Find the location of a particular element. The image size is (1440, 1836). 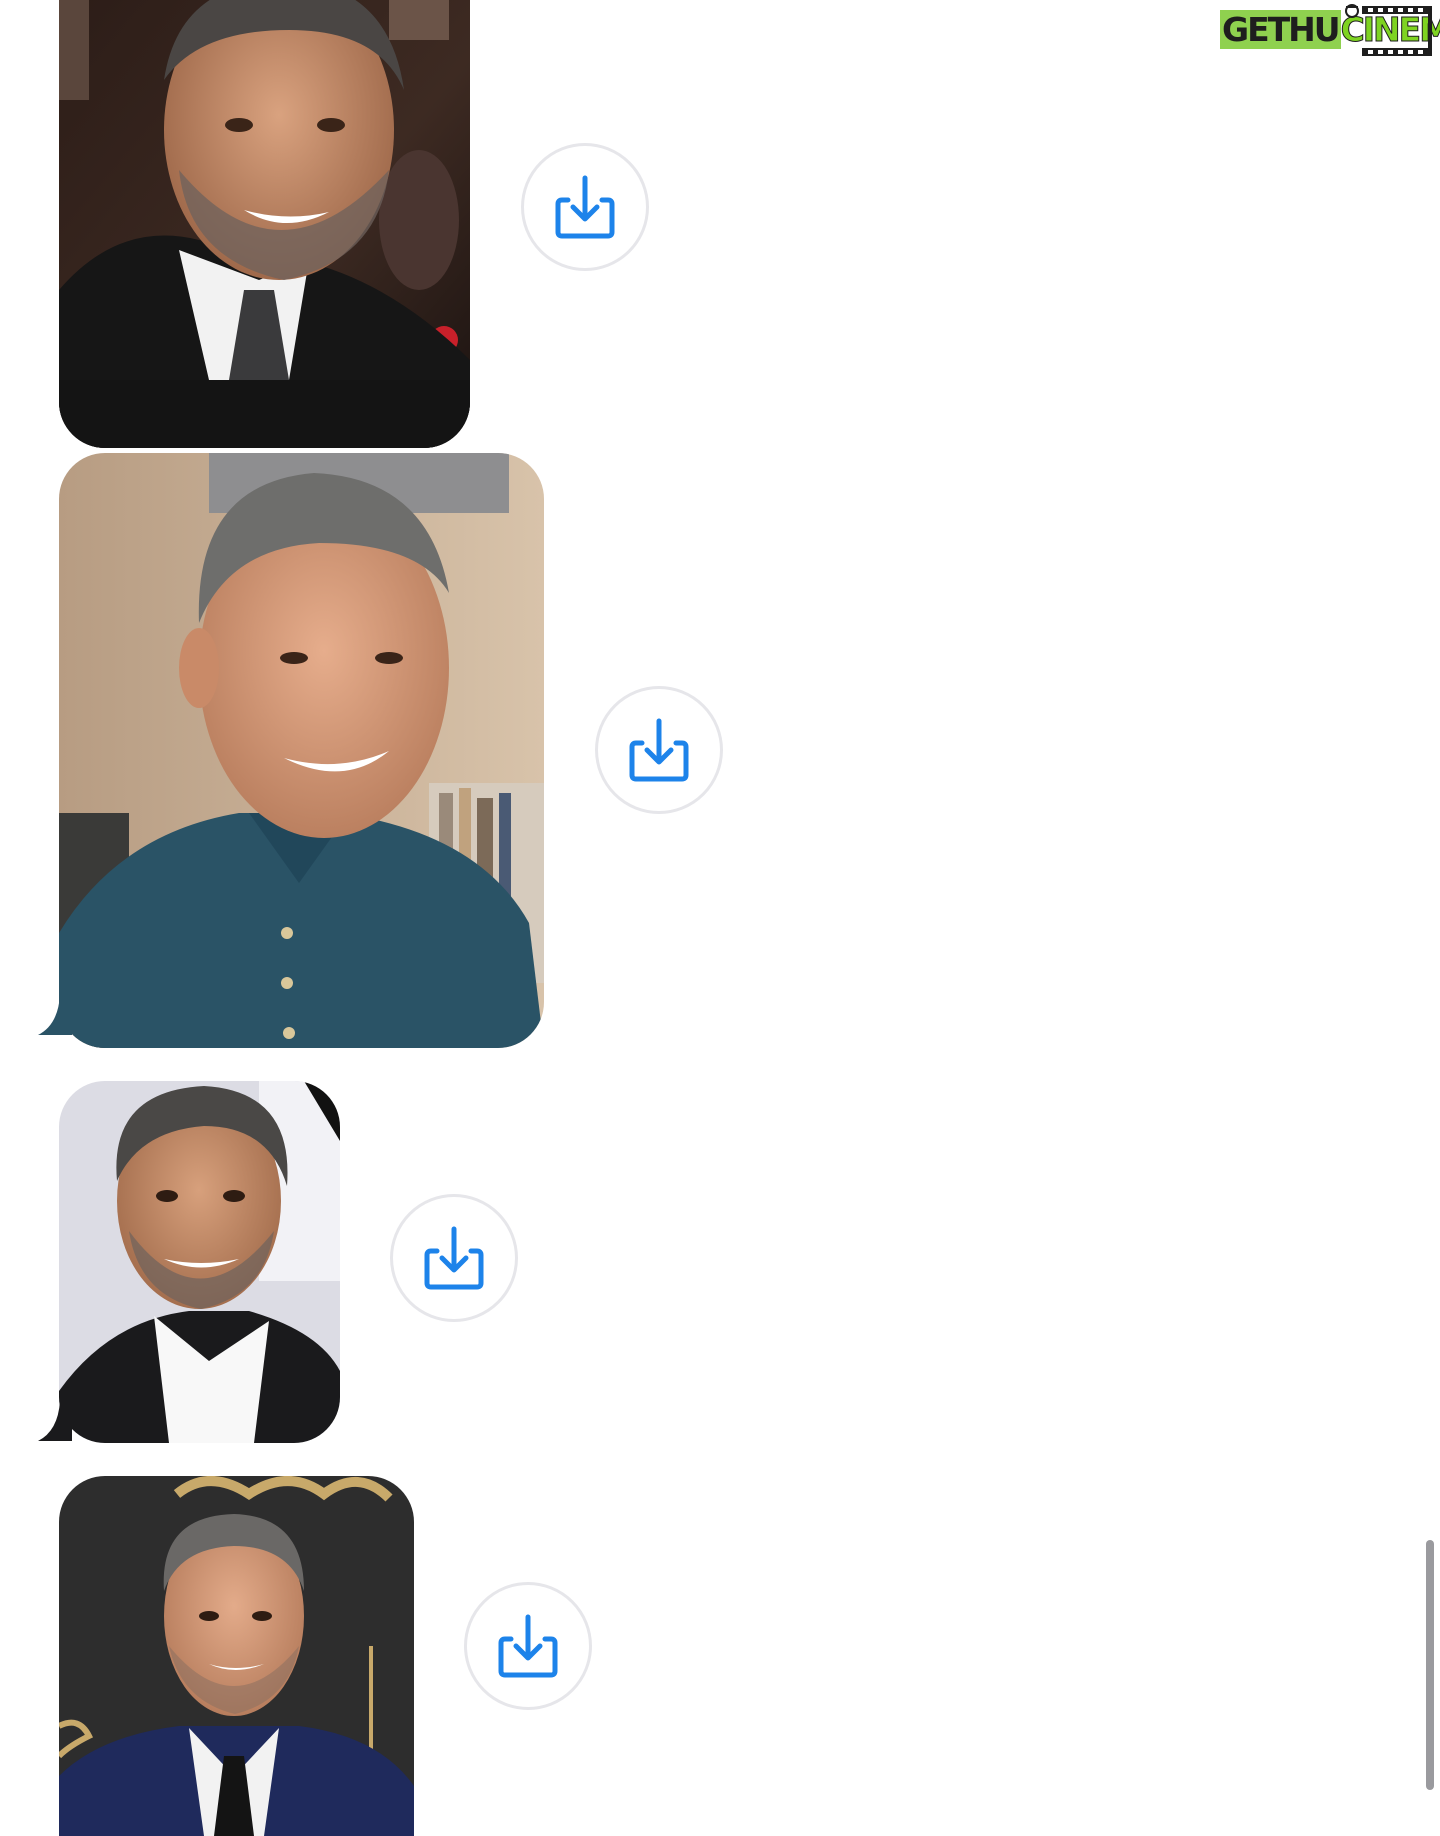

watermark-logo: GETHUCINEMA is located at coordinates (1328, 30).